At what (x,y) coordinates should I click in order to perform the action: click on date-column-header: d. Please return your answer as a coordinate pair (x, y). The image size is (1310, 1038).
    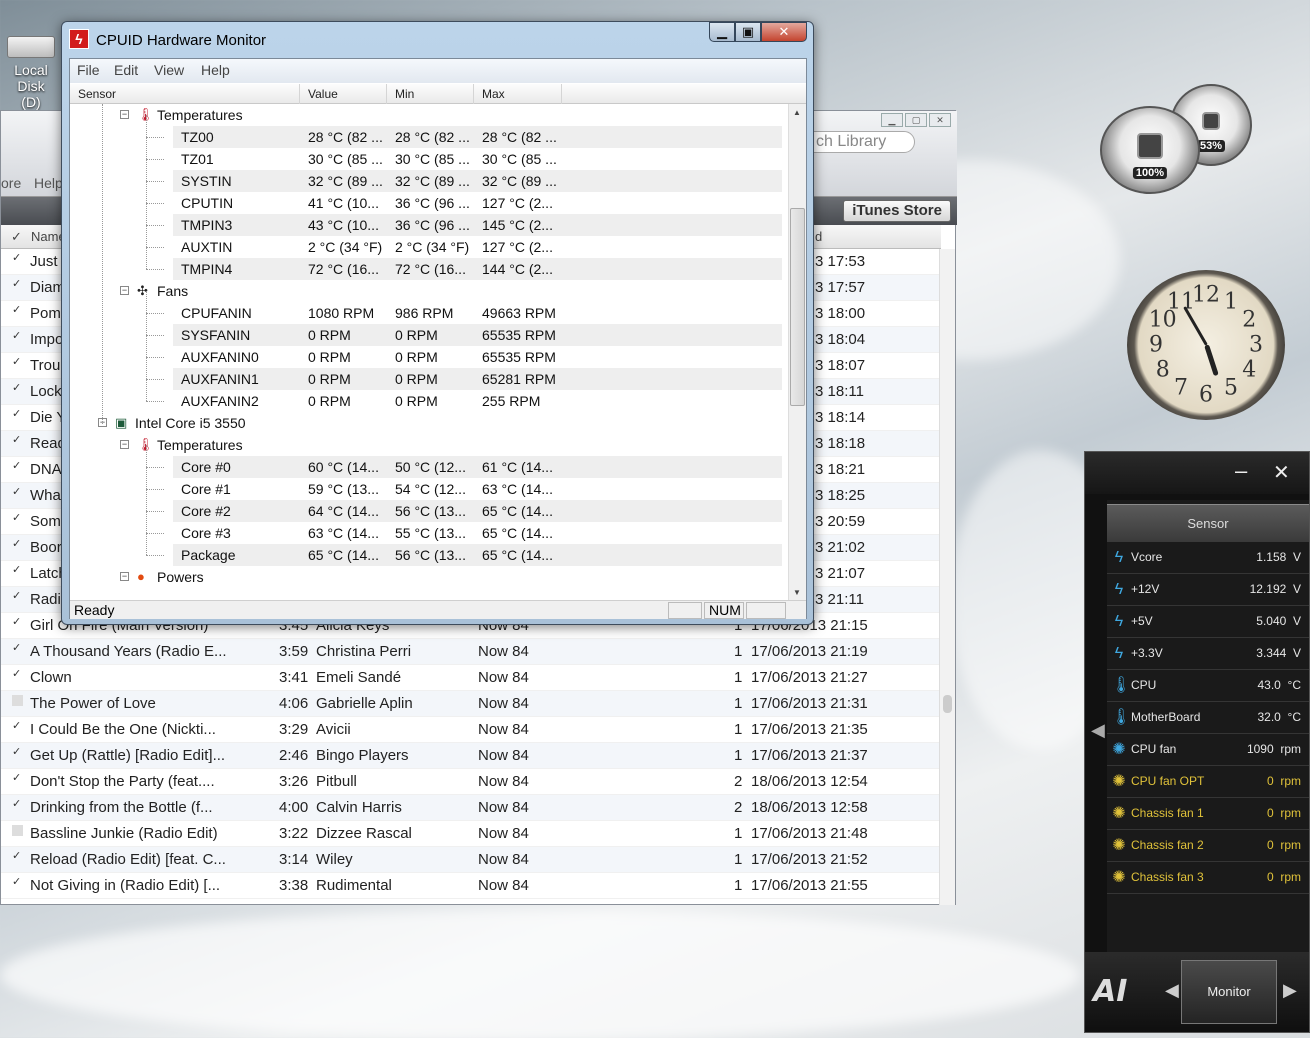
    Looking at the image, I should click on (818, 236).